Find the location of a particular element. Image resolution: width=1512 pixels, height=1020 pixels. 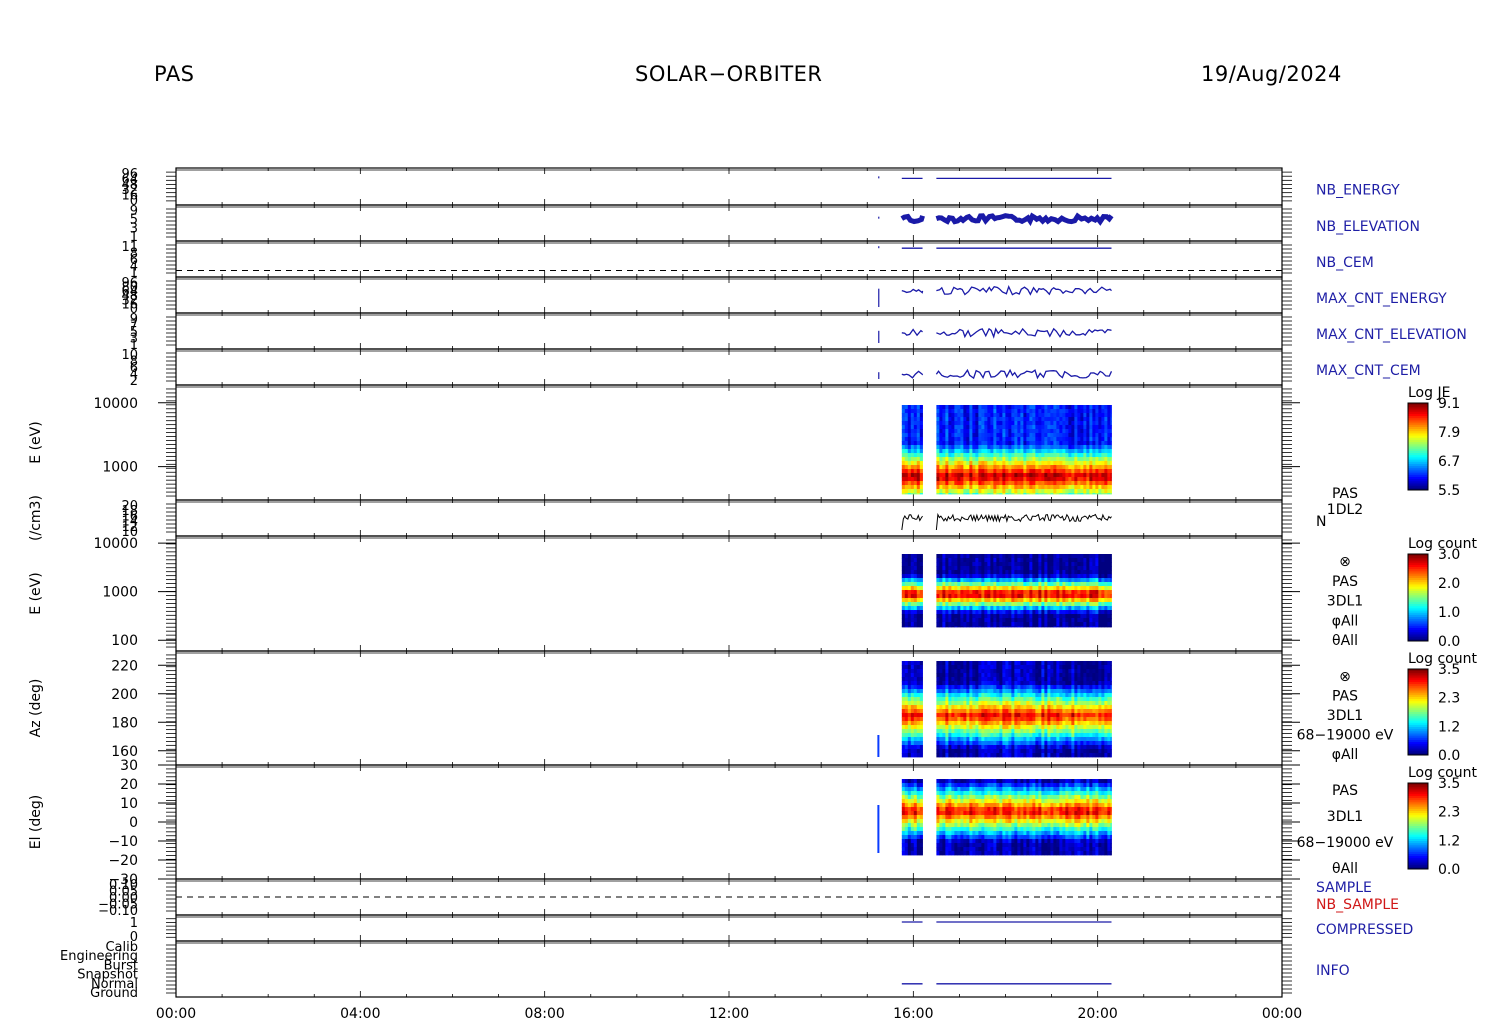

y-tick-label: 100 is located at coordinates (124, 641).